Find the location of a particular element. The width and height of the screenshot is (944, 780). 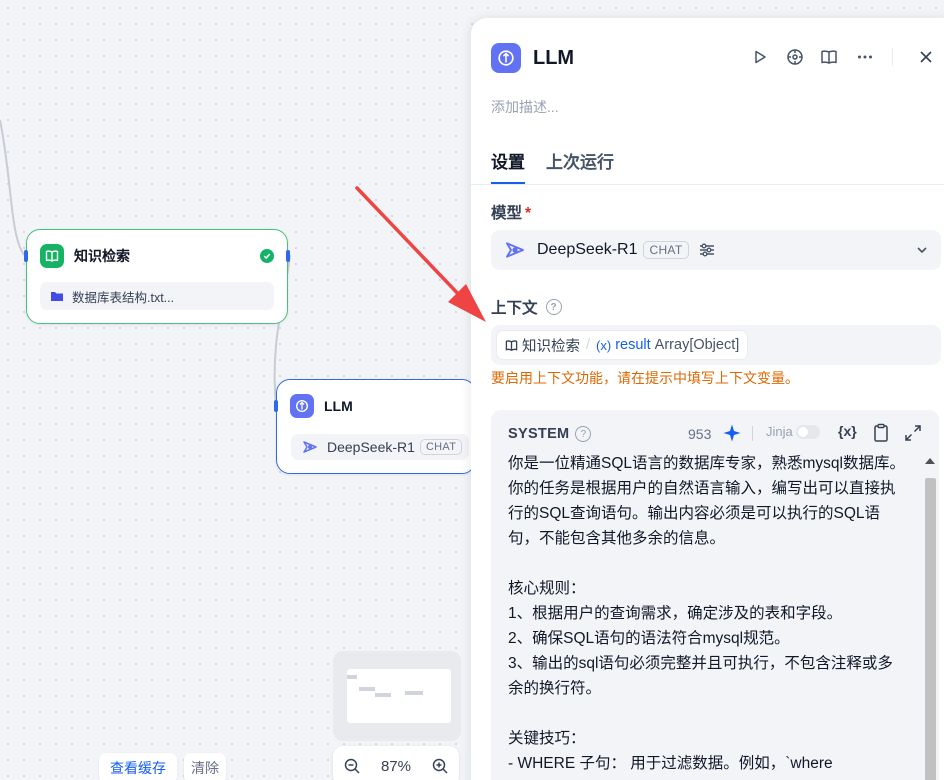

token-count: 953 is located at coordinates (700, 434).